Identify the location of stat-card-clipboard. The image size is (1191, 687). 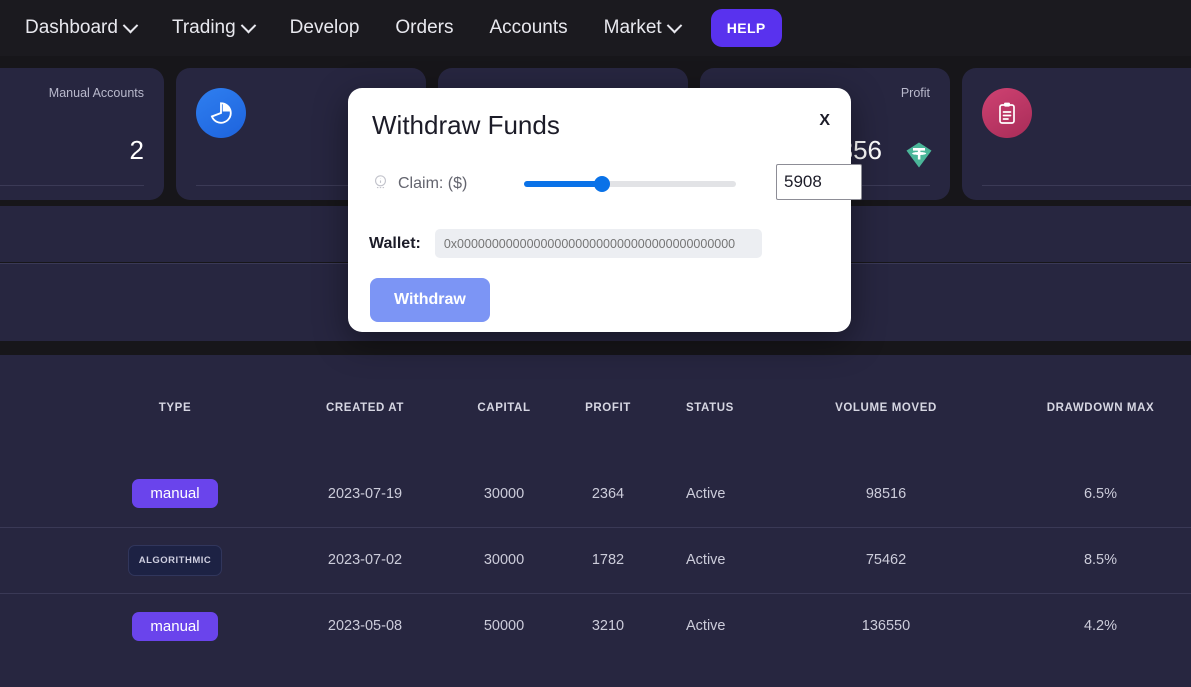
(1076, 134).